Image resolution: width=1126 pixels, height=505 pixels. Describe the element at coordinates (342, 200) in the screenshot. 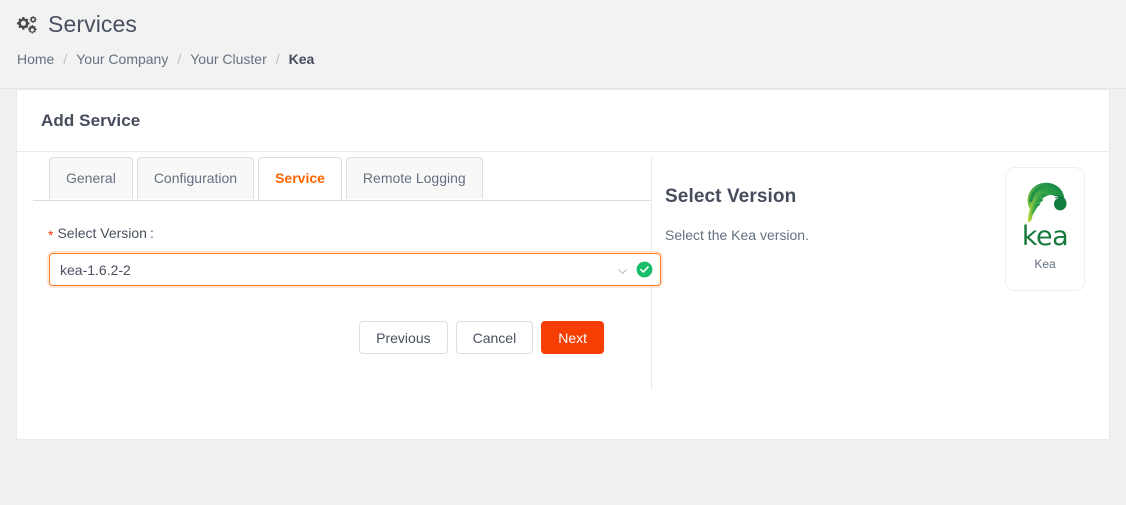

I see `tabs-baseline` at that location.